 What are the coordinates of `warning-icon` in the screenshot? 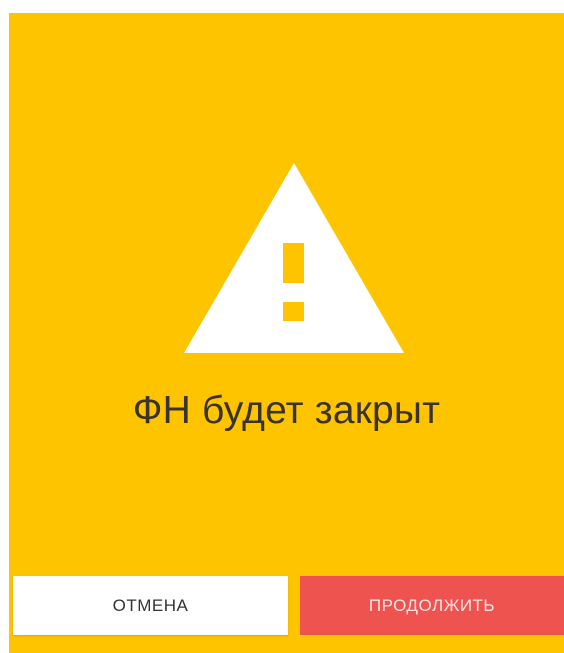 It's located at (294, 258).